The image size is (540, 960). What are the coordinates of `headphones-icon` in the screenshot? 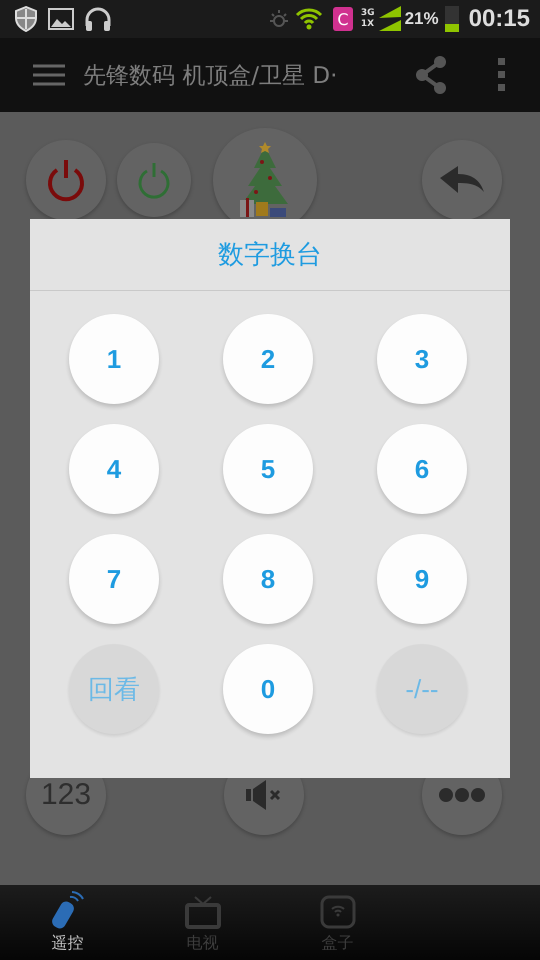 It's located at (98, 19).